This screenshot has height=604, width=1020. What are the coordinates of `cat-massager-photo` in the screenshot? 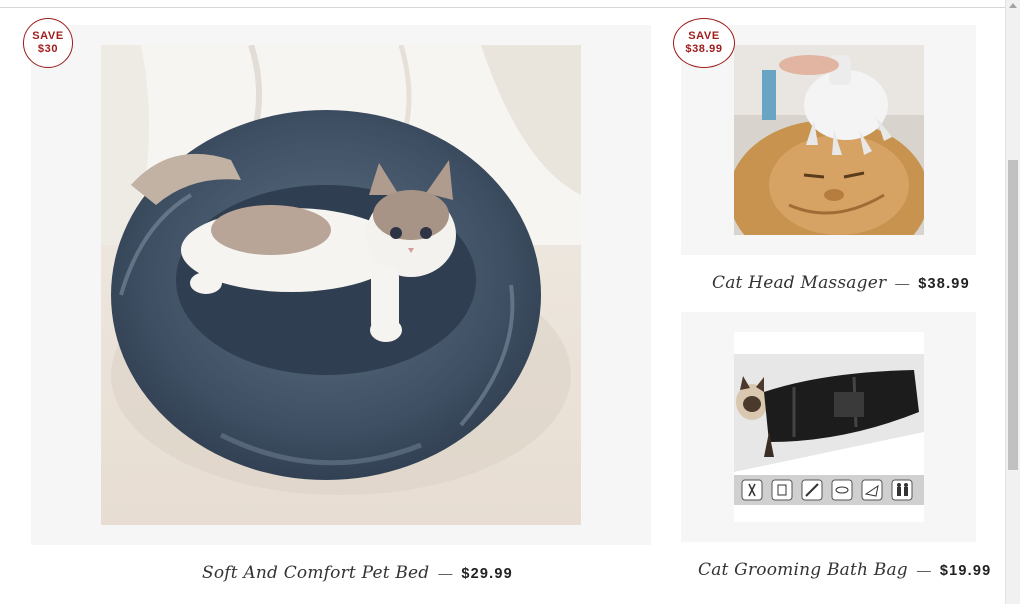 It's located at (829, 140).